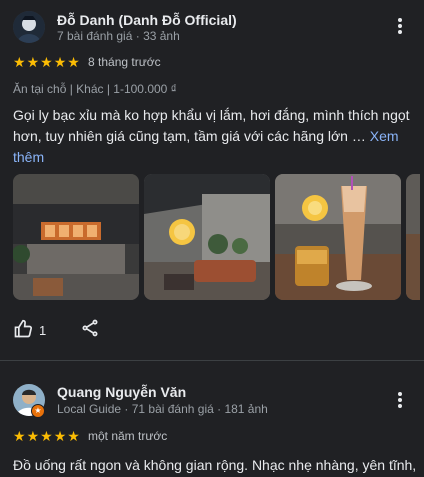 Image resolution: width=424 pixels, height=477 pixels. I want to click on like-button: 1, so click(29, 330).